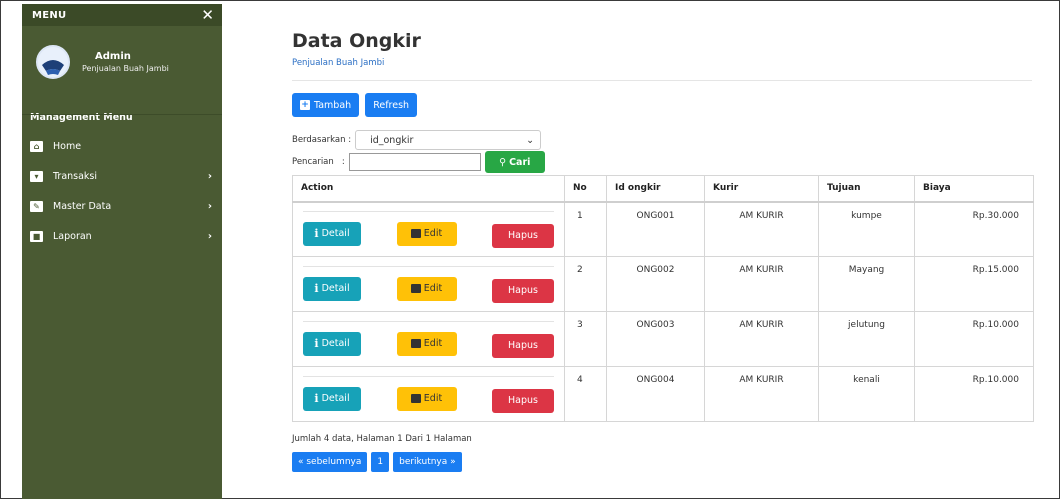  What do you see at coordinates (866, 284) in the screenshot?
I see `cell-tujuan: Mayang` at bounding box center [866, 284].